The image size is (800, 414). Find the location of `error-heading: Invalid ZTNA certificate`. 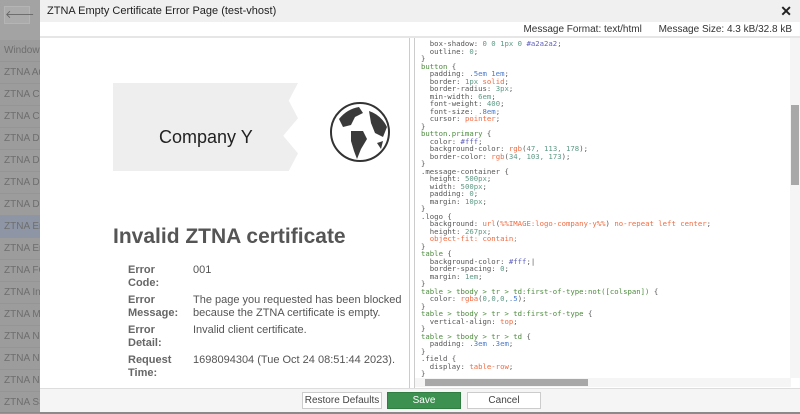

error-heading: Invalid ZTNA certificate is located at coordinates (229, 236).